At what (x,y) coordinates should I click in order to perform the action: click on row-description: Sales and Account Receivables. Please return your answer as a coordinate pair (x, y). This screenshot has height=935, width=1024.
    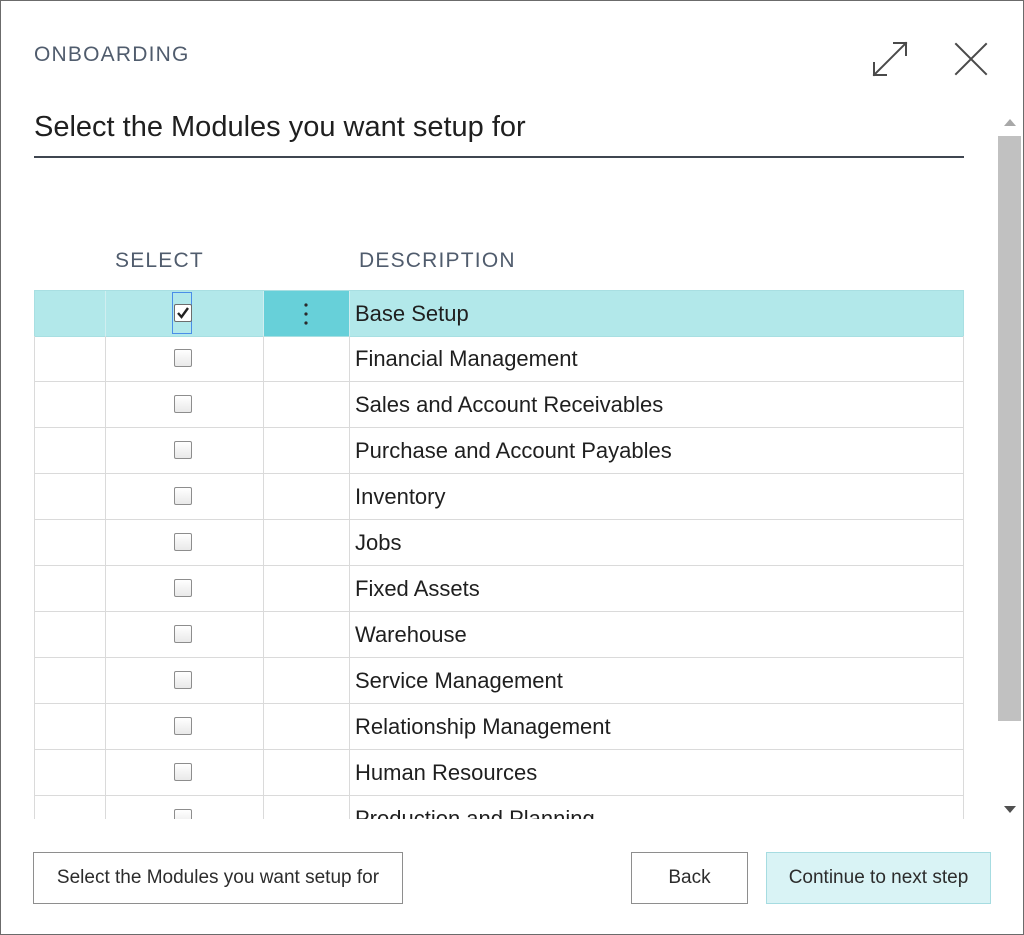
    Looking at the image, I should click on (509, 405).